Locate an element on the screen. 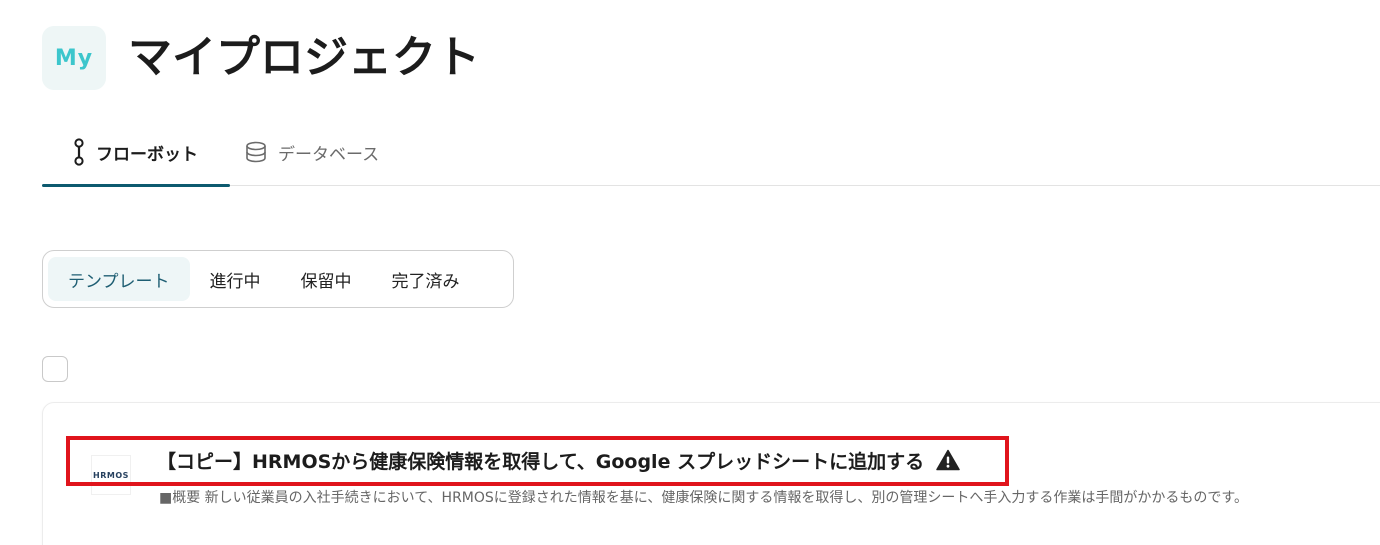 Image resolution: width=1380 pixels, height=545 pixels. filter-completed: 完了済み is located at coordinates (426, 279).